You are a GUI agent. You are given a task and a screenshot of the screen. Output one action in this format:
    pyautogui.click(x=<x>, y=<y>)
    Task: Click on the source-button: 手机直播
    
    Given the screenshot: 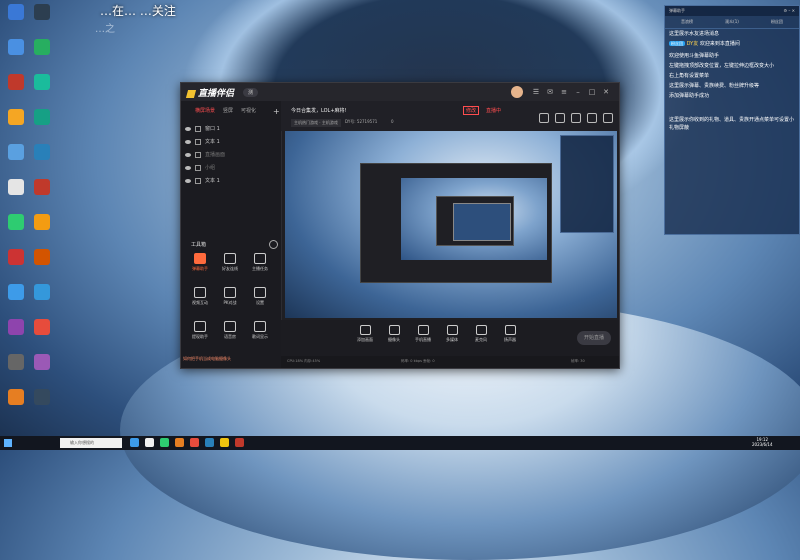 What is the action you would take?
    pyautogui.click(x=423, y=334)
    